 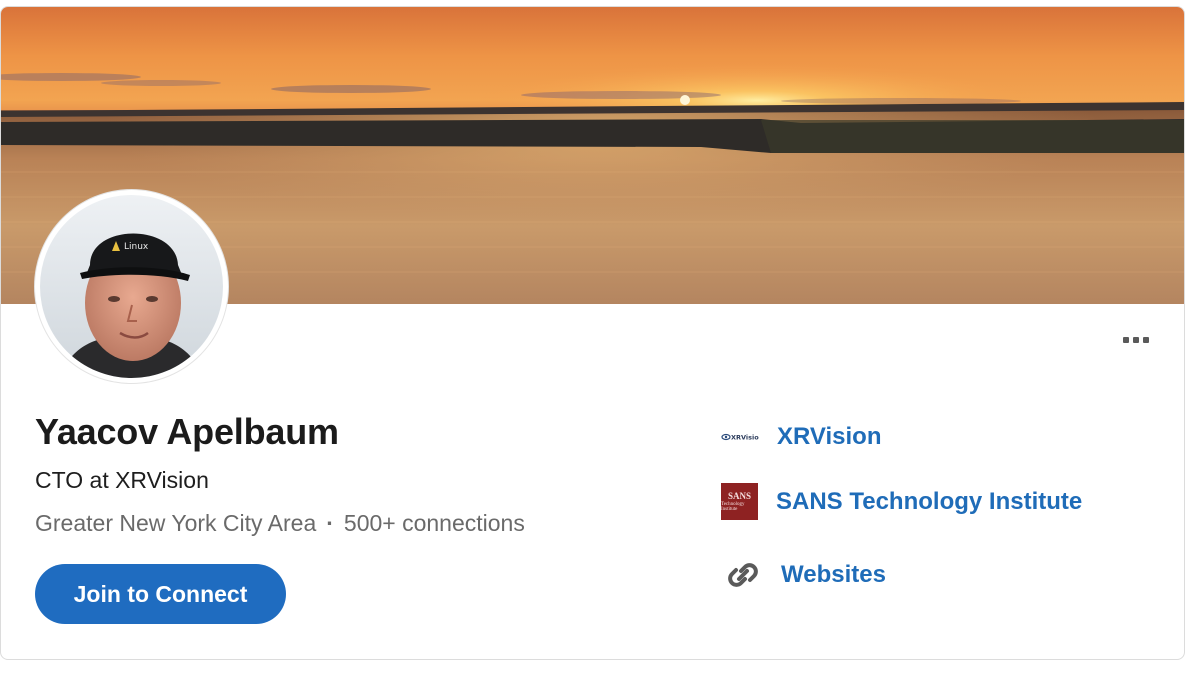 I want to click on profile-connections: 500+ connections, so click(x=434, y=523).